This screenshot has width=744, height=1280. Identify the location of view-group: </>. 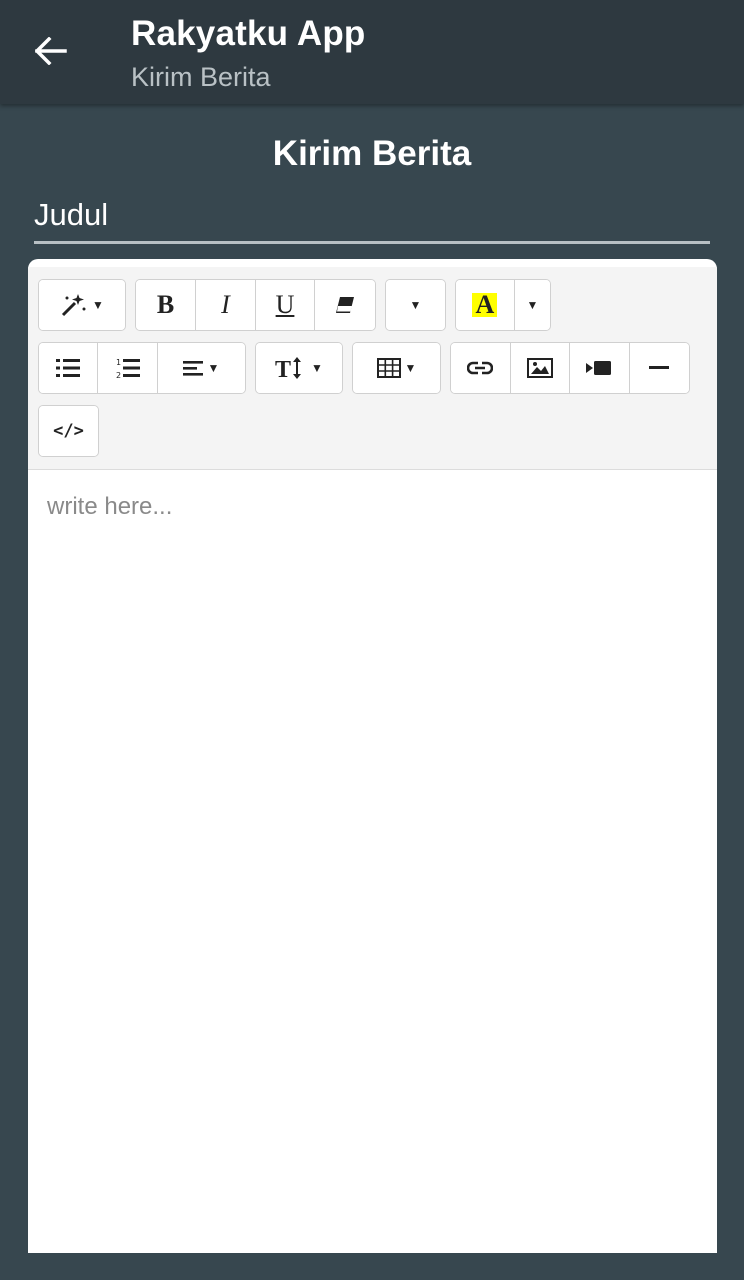
(68, 431).